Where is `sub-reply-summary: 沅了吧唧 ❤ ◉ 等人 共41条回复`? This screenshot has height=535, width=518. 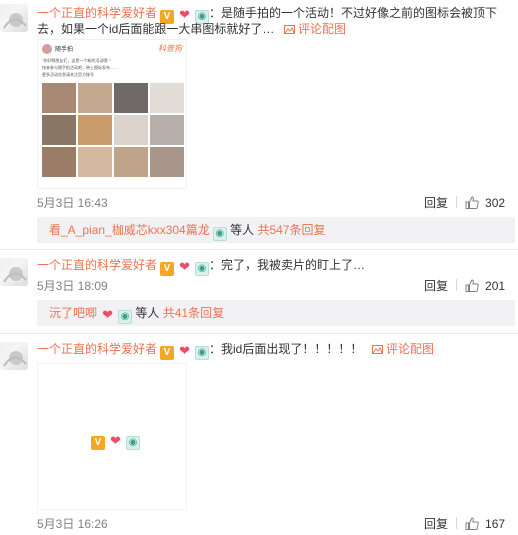 sub-reply-summary: 沅了吧唧 ❤ ◉ 等人 共41条回复 is located at coordinates (276, 313).